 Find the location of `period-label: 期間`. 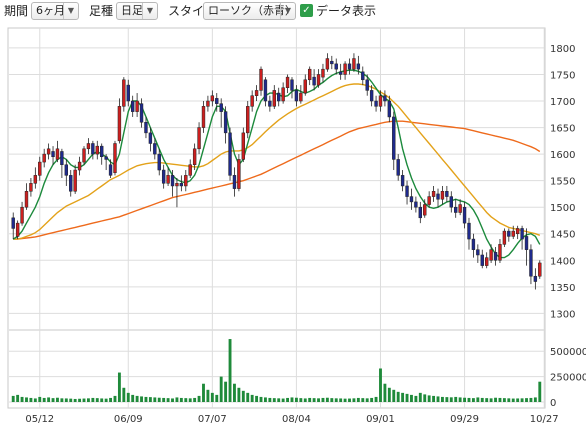

period-label: 期間 is located at coordinates (16, 11).